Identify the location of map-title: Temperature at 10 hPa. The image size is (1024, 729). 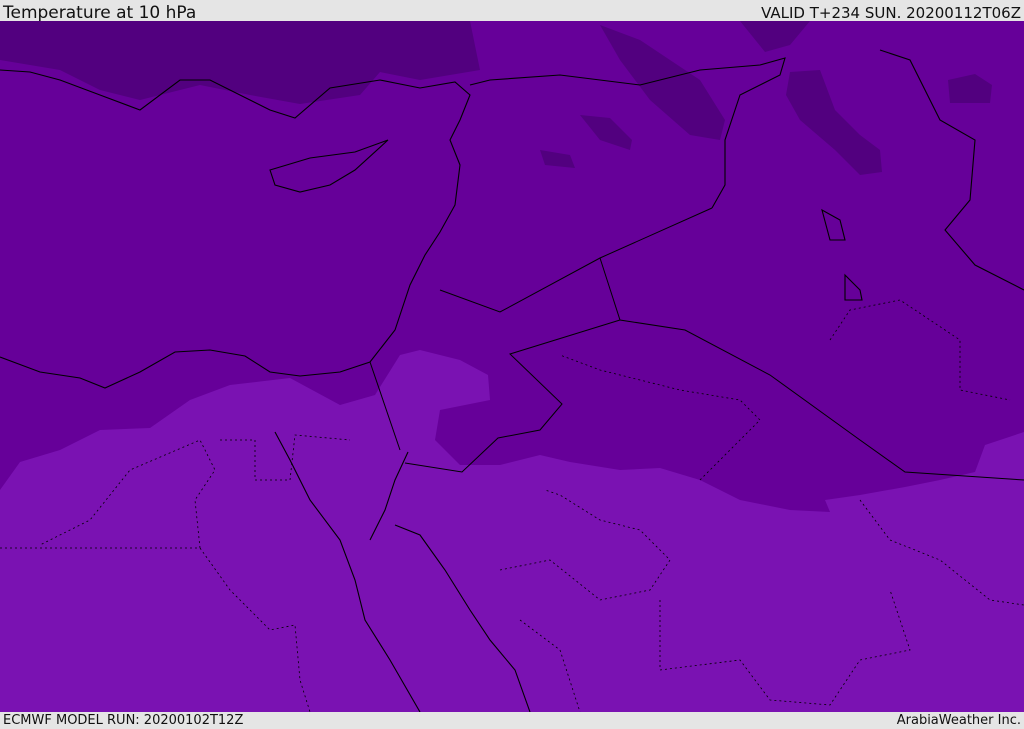
(100, 13).